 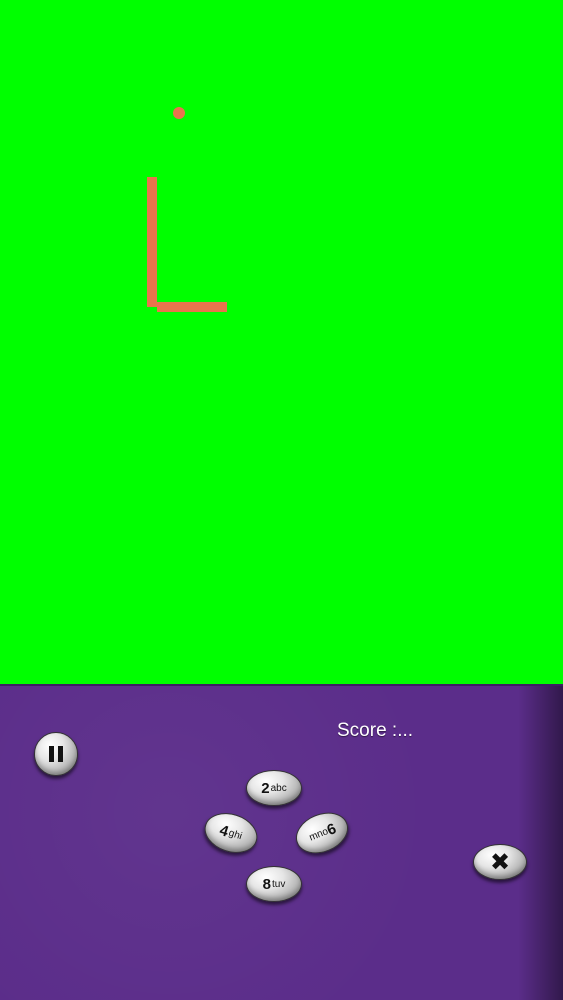 What do you see at coordinates (322, 833) in the screenshot?
I see `right-key-6: mno 6` at bounding box center [322, 833].